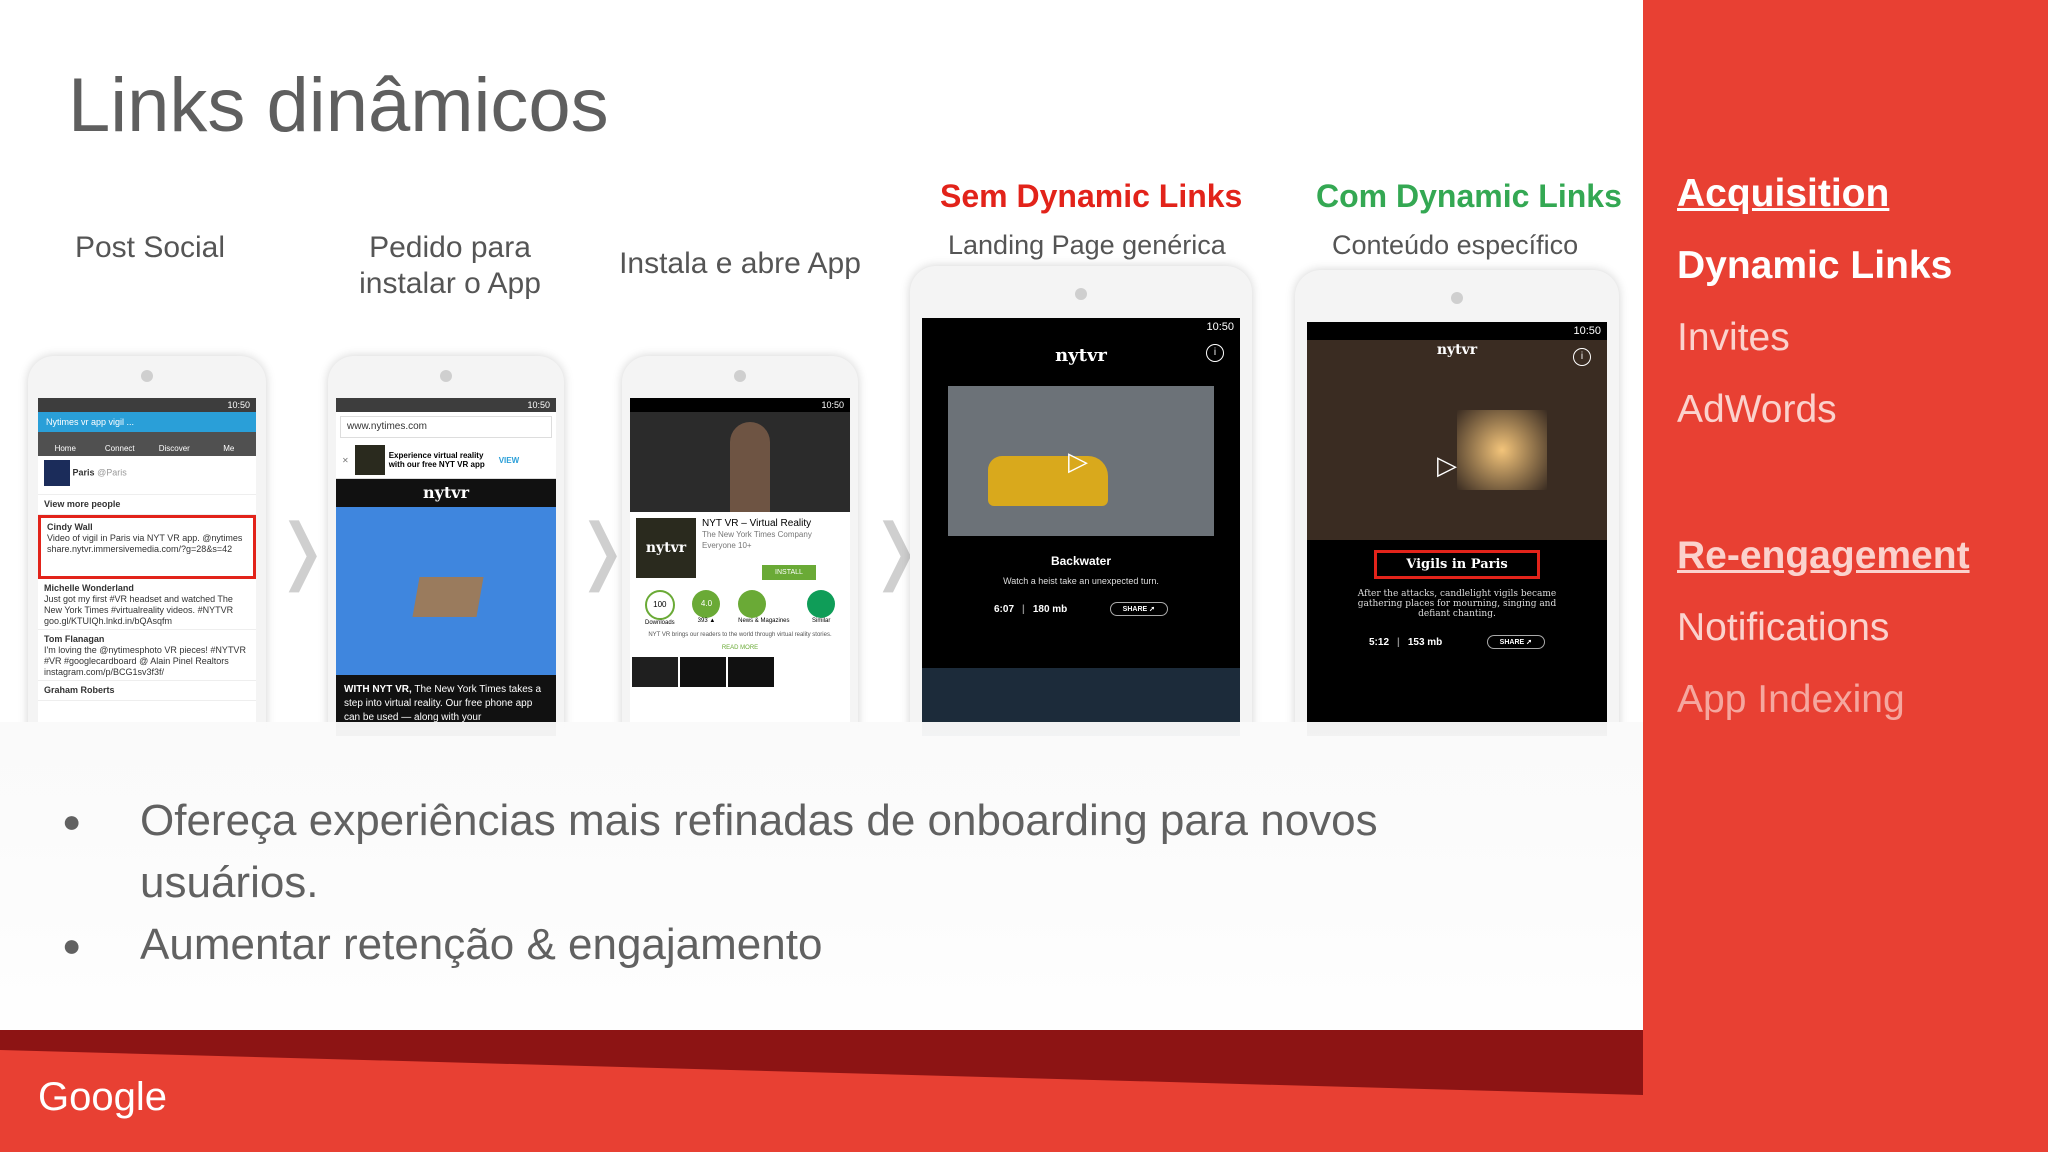 The width and height of the screenshot is (2048, 1152). Describe the element at coordinates (150, 247) in the screenshot. I see `step-label-post-social: Post Social` at that location.